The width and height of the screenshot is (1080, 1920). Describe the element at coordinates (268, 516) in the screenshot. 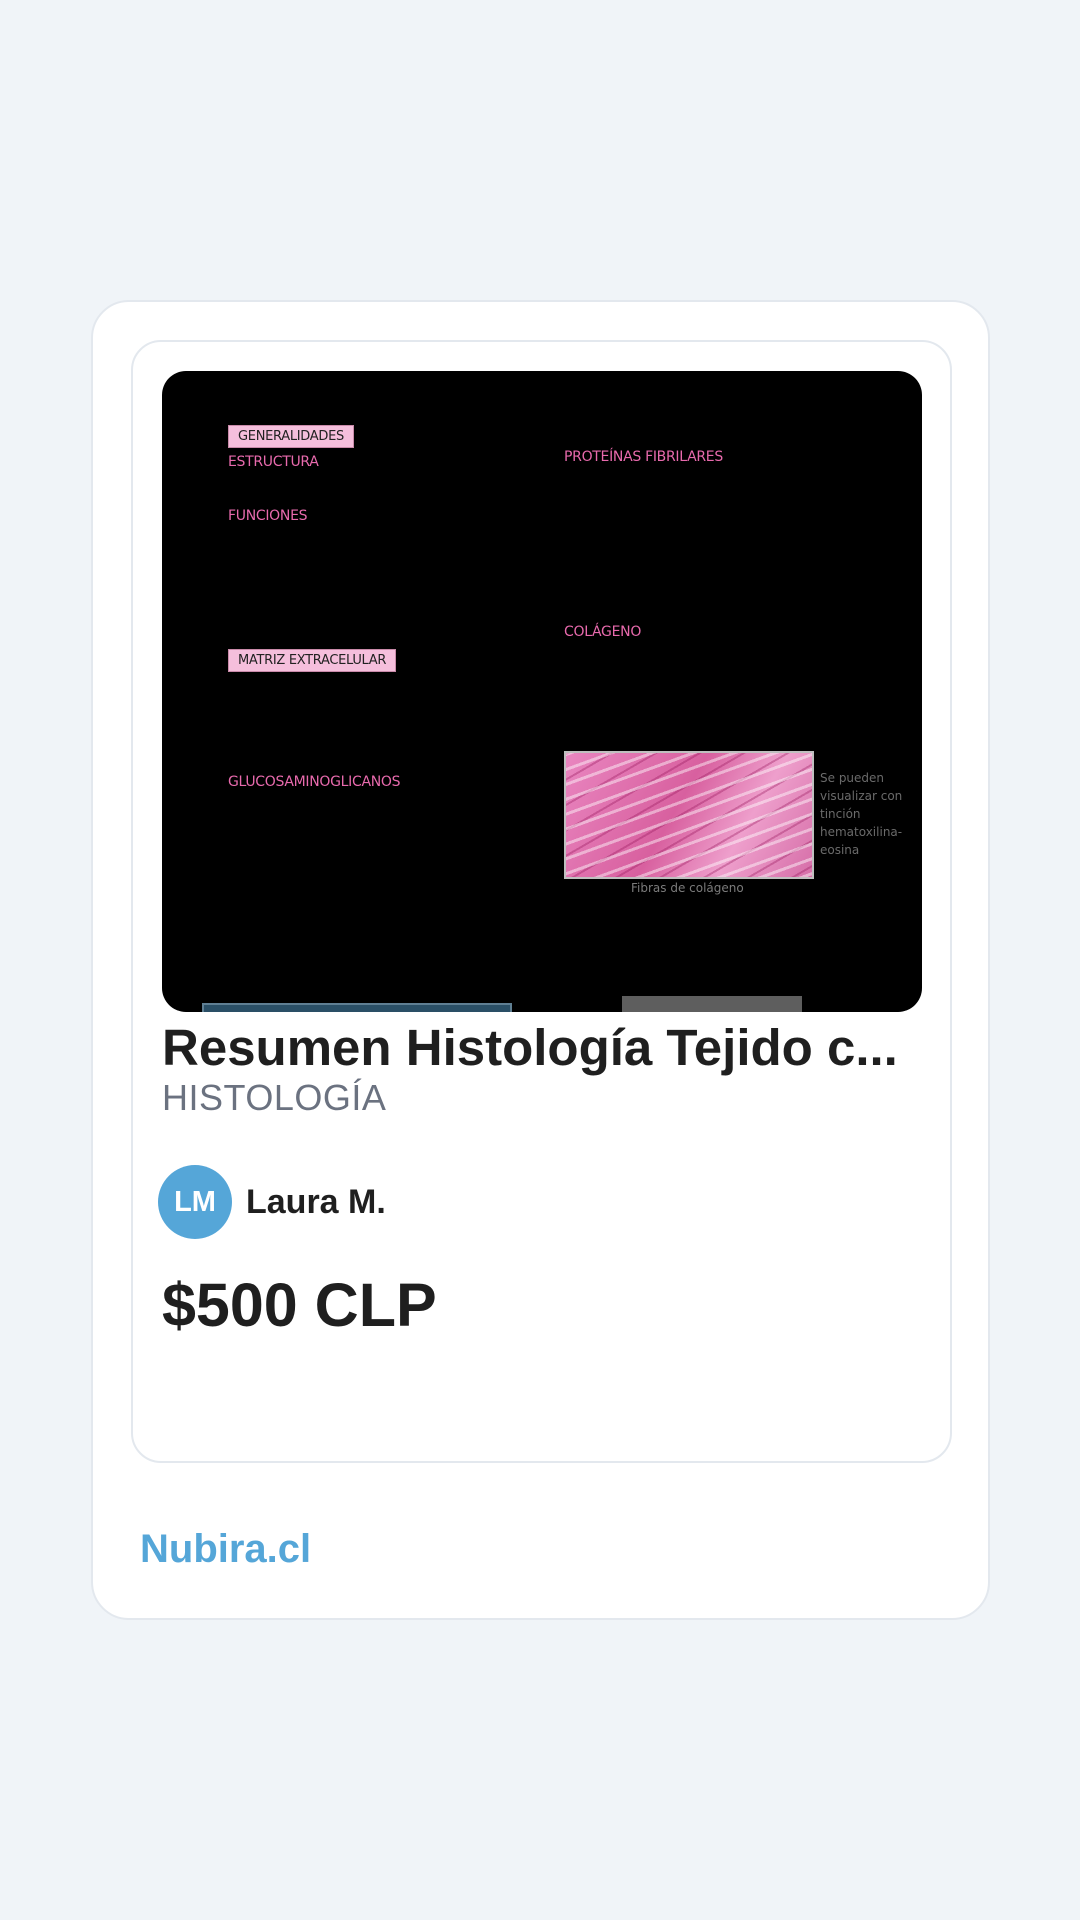

I see `slide-label-funciones: FUNCIONES` at that location.